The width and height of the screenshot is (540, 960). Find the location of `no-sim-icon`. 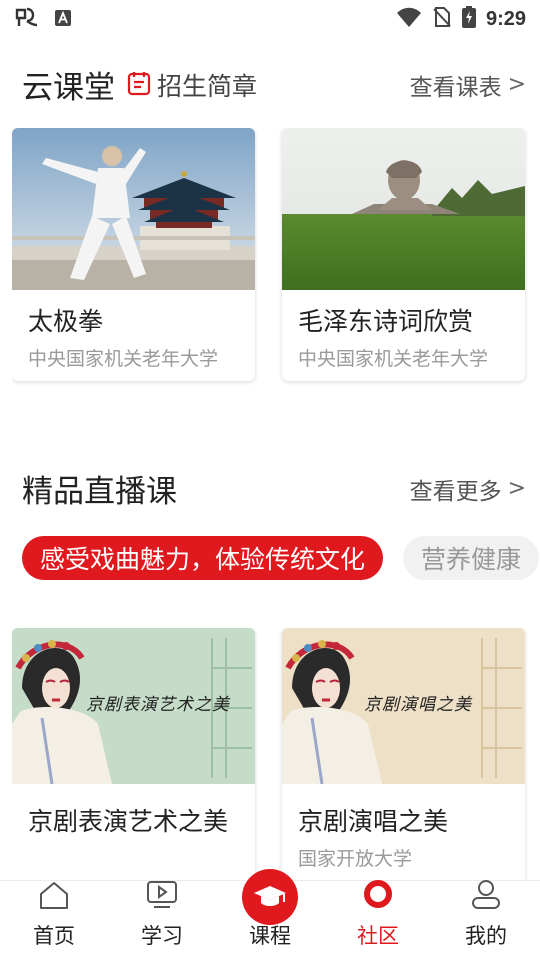

no-sim-icon is located at coordinates (442, 19).